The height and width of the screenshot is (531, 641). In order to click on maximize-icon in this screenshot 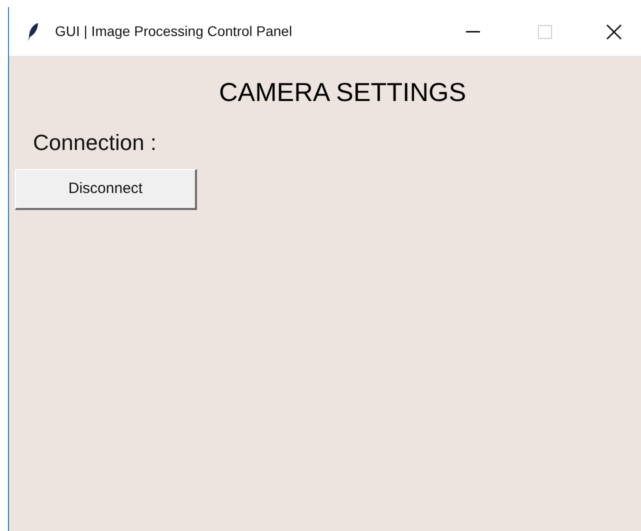, I will do `click(545, 31)`.